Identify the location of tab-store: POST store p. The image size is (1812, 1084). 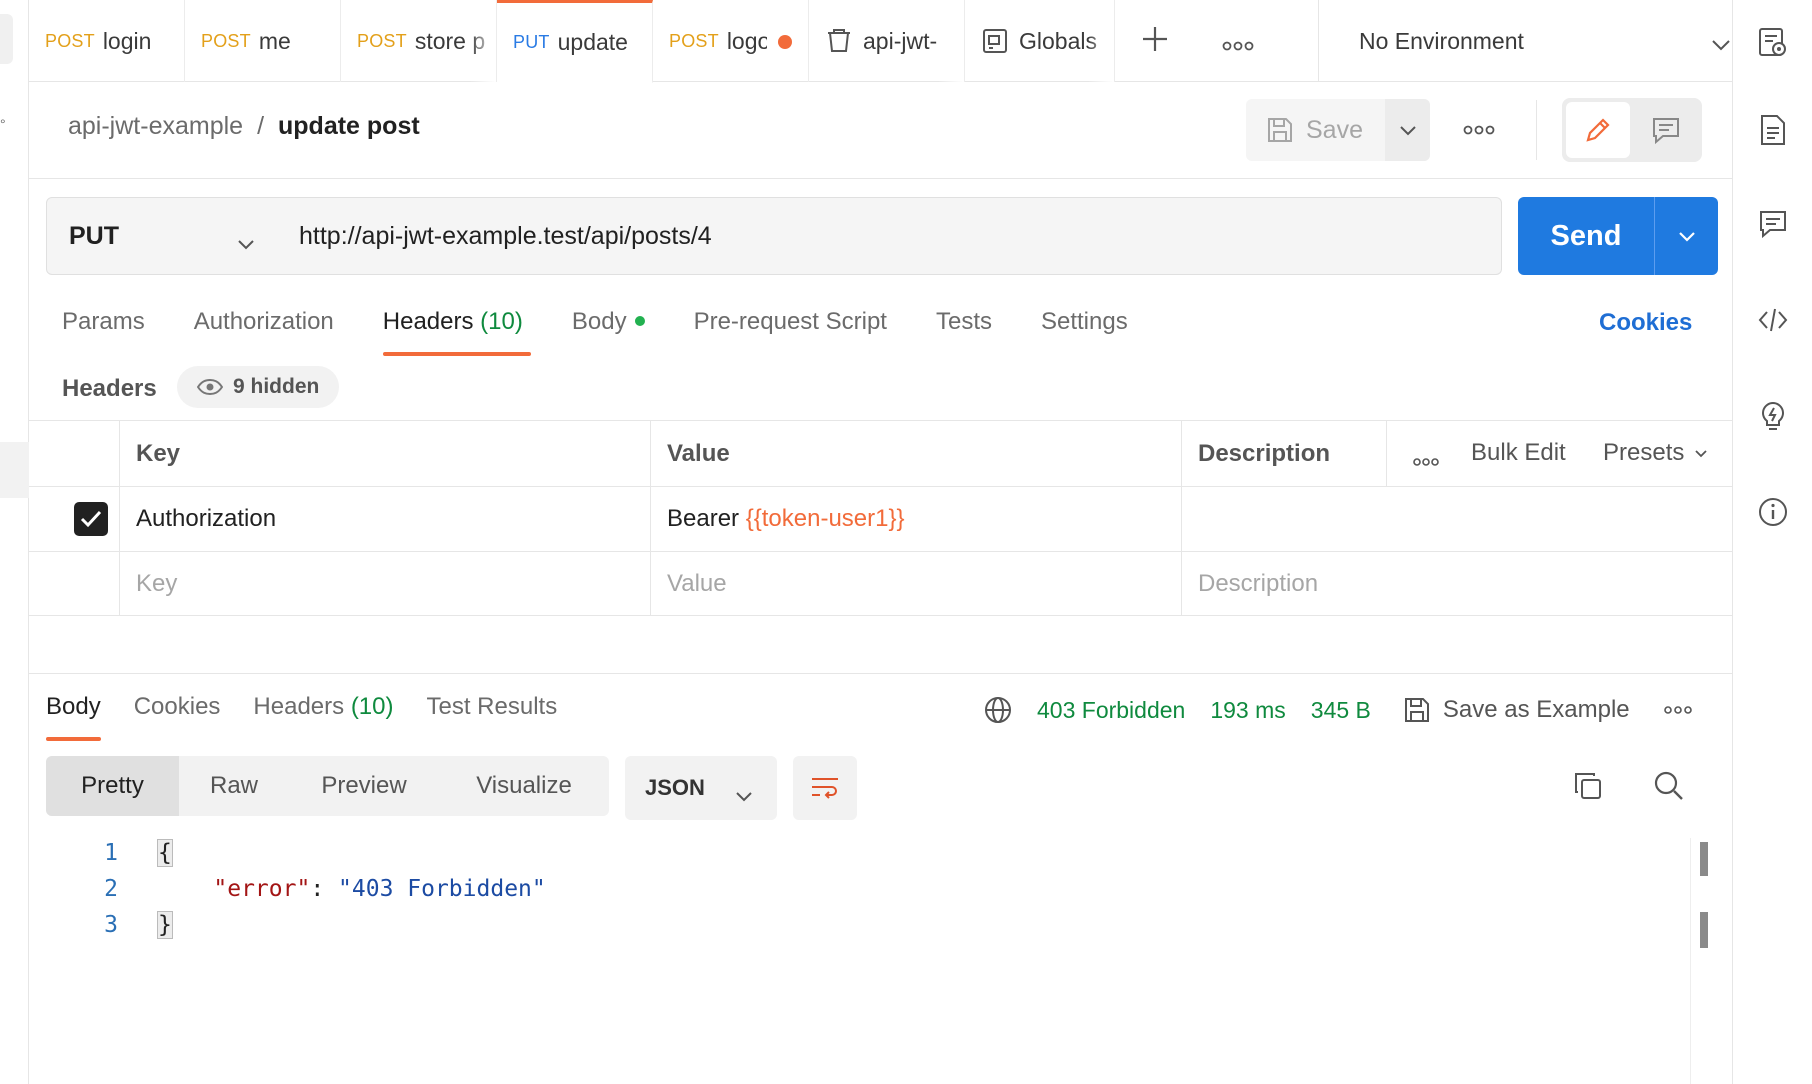
(419, 41).